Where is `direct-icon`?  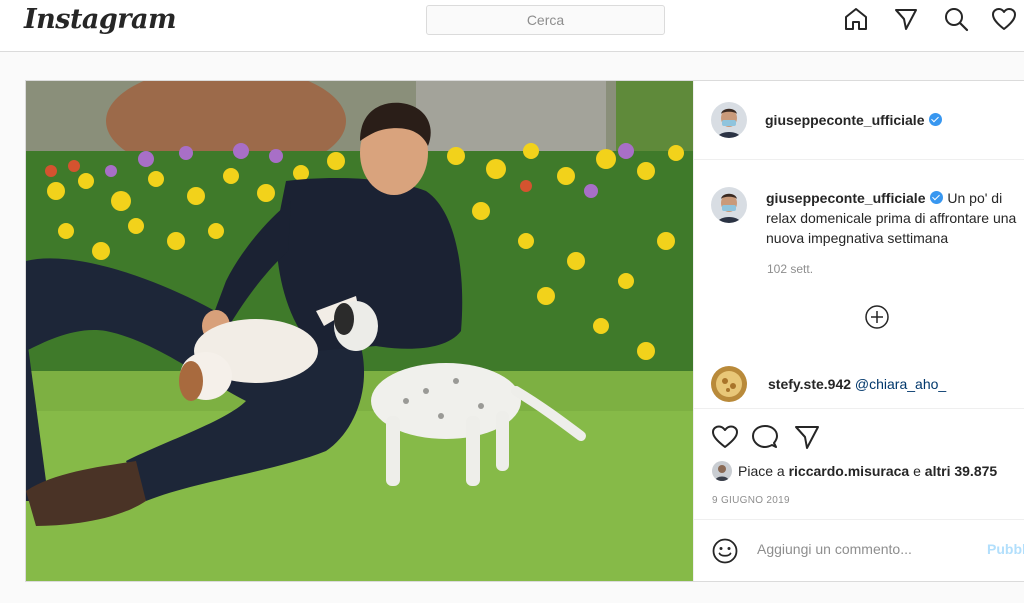 direct-icon is located at coordinates (906, 19).